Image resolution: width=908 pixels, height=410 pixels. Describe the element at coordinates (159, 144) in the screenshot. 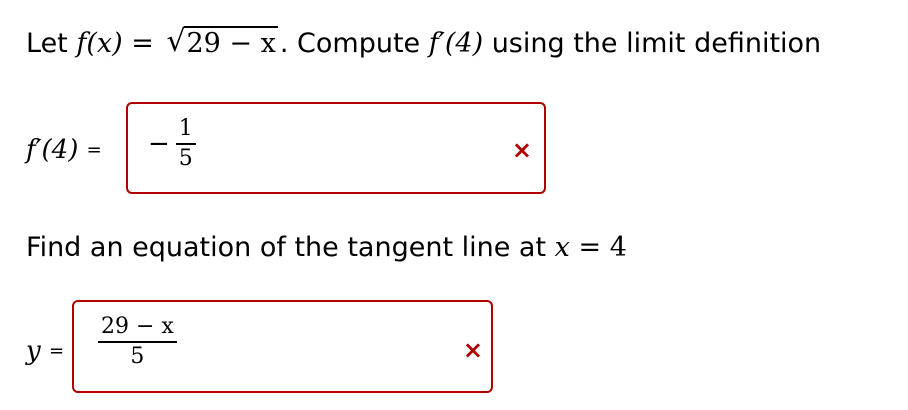

I see `answer-1-sign: −` at that location.